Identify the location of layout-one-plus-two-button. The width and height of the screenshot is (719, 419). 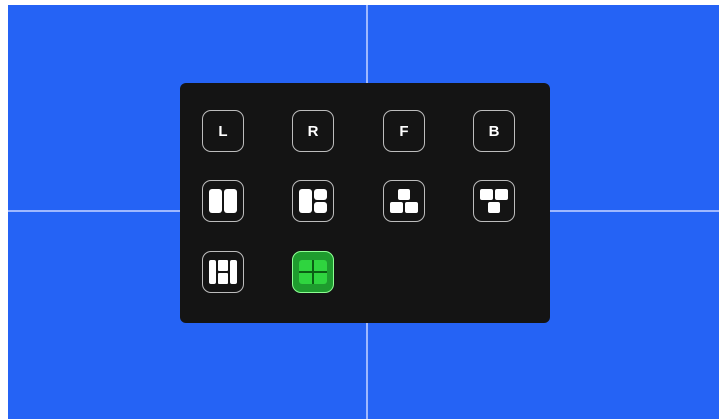
(313, 201).